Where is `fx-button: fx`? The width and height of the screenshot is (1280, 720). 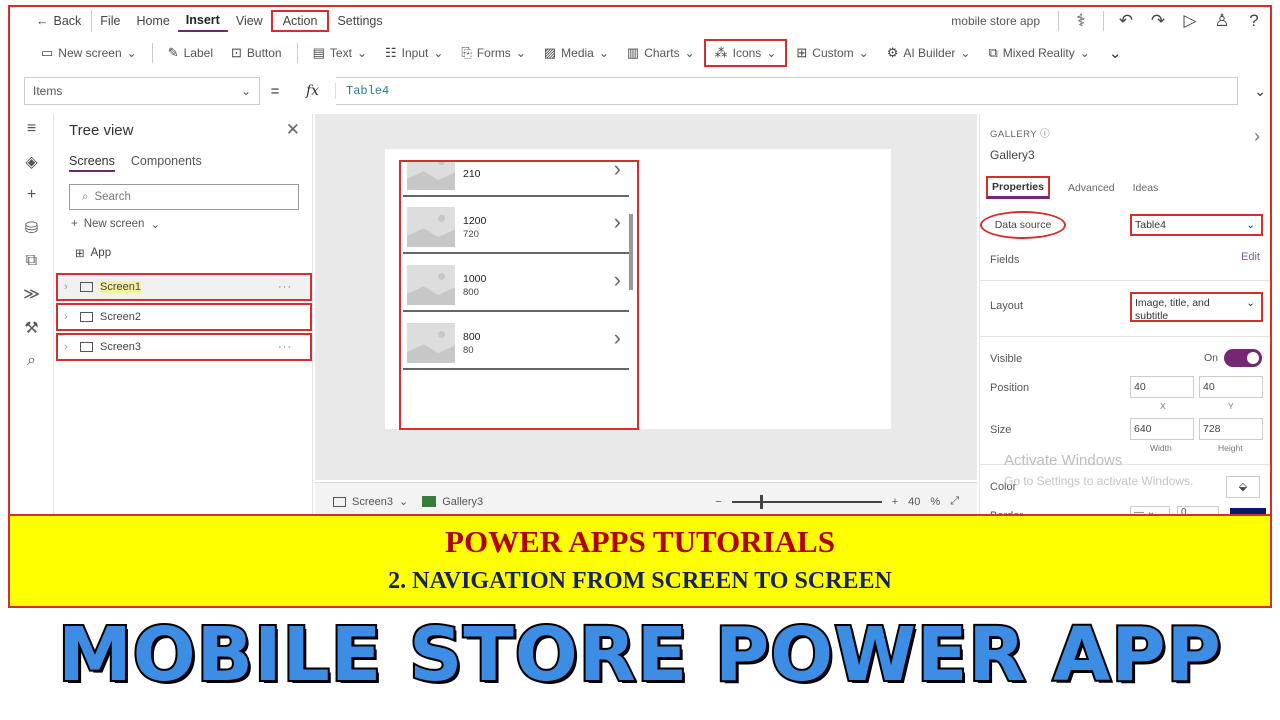 fx-button: fx is located at coordinates (313, 91).